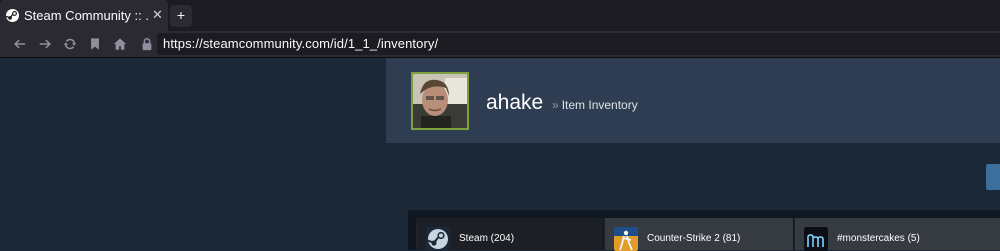 This screenshot has width=1000, height=251. What do you see at coordinates (487, 238) in the screenshot?
I see `game-tab-label: Steam (204)` at bounding box center [487, 238].